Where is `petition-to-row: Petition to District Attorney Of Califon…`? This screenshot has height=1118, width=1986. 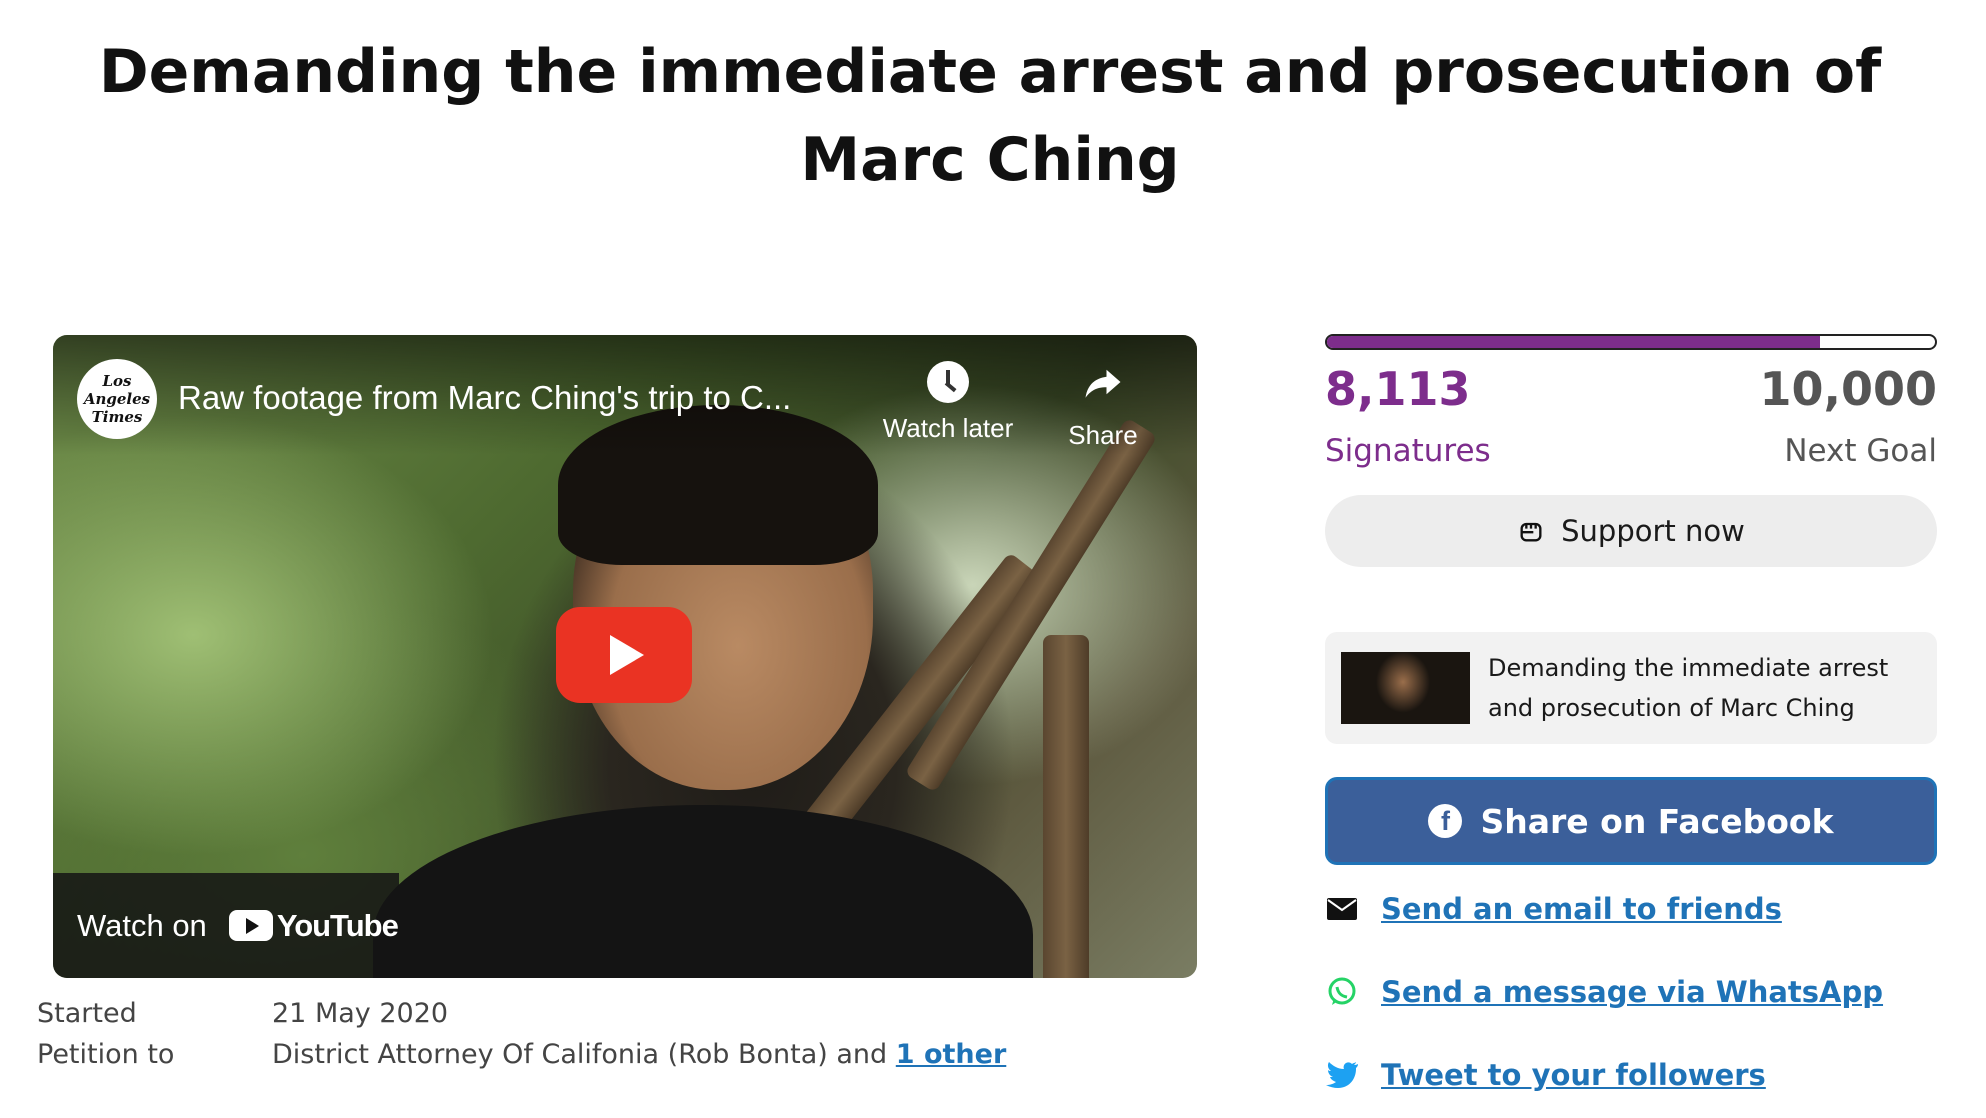 petition-to-row: Petition to District Attorney Of Califon… is located at coordinates (521, 1054).